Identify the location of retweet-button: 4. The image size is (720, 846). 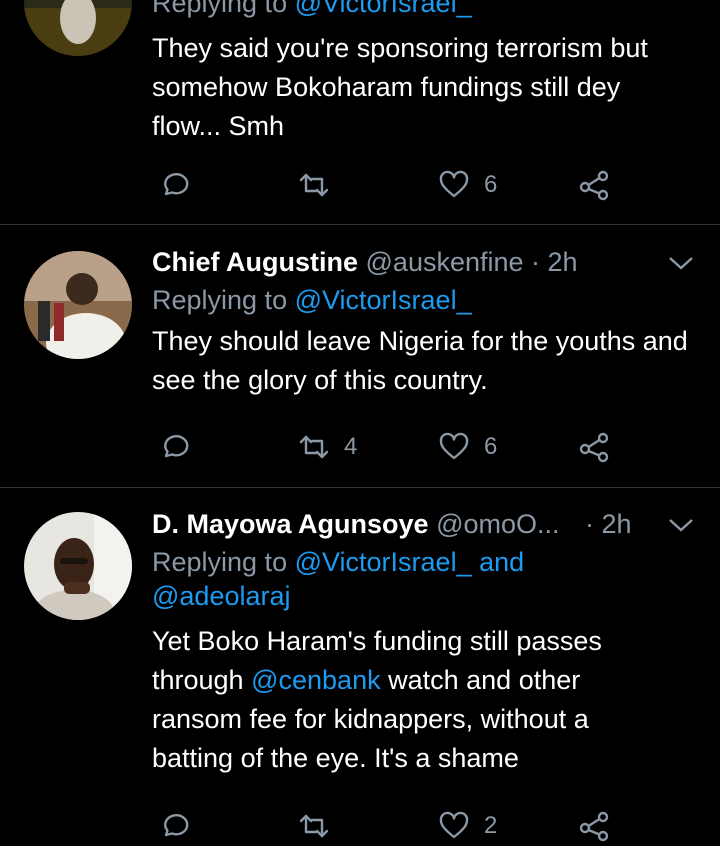
(327, 447).